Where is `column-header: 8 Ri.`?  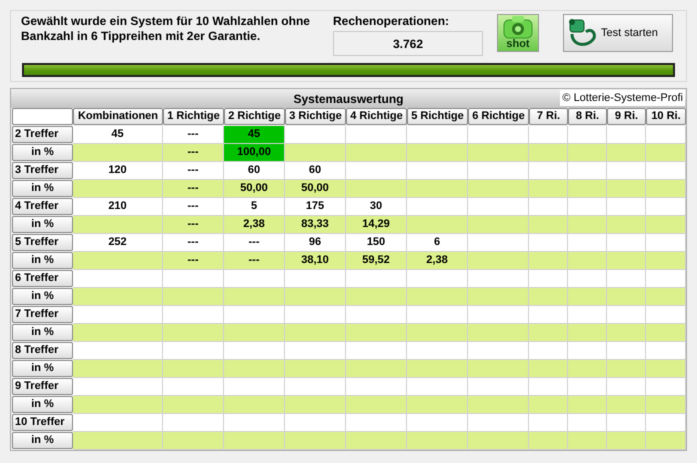
column-header: 8 Ri. is located at coordinates (587, 116).